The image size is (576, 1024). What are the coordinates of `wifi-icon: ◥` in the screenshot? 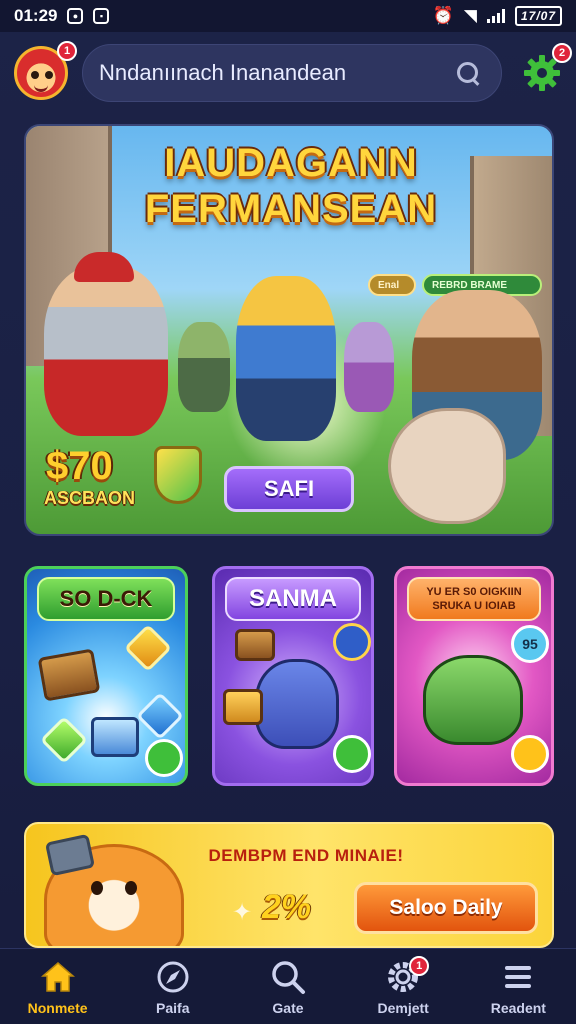 It's located at (470, 15).